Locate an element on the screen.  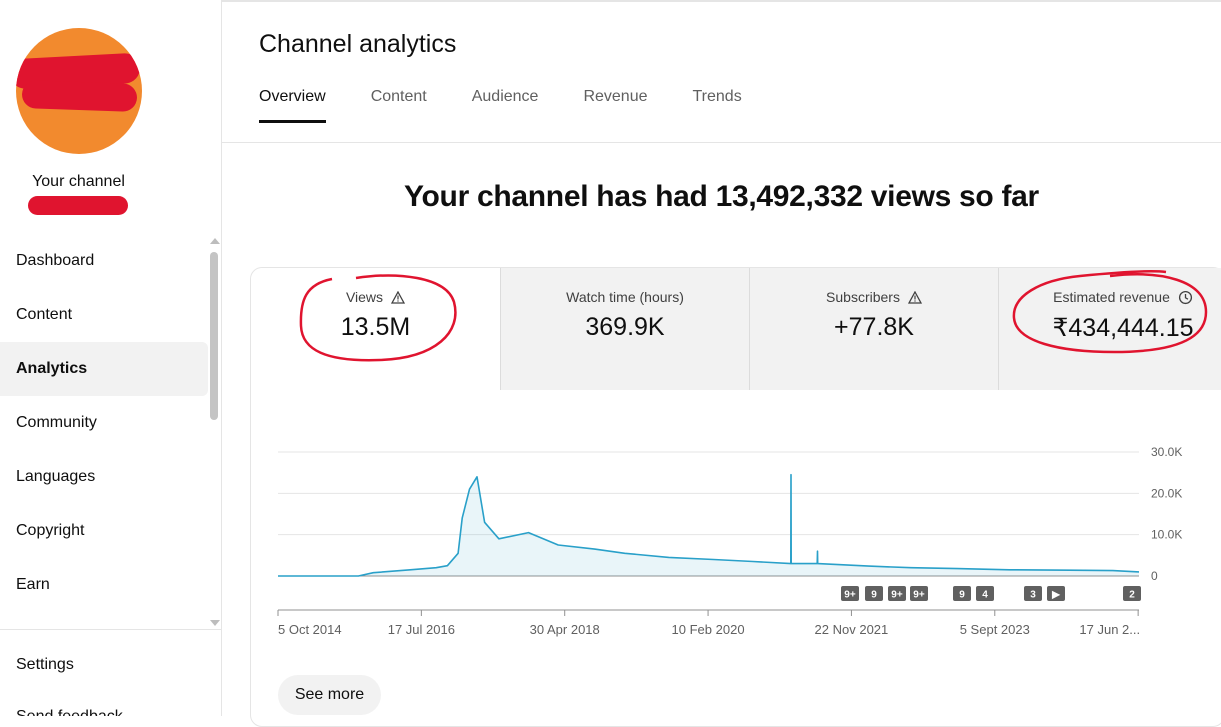
metric-label: Watch time (hours) is located at coordinates (625, 297).